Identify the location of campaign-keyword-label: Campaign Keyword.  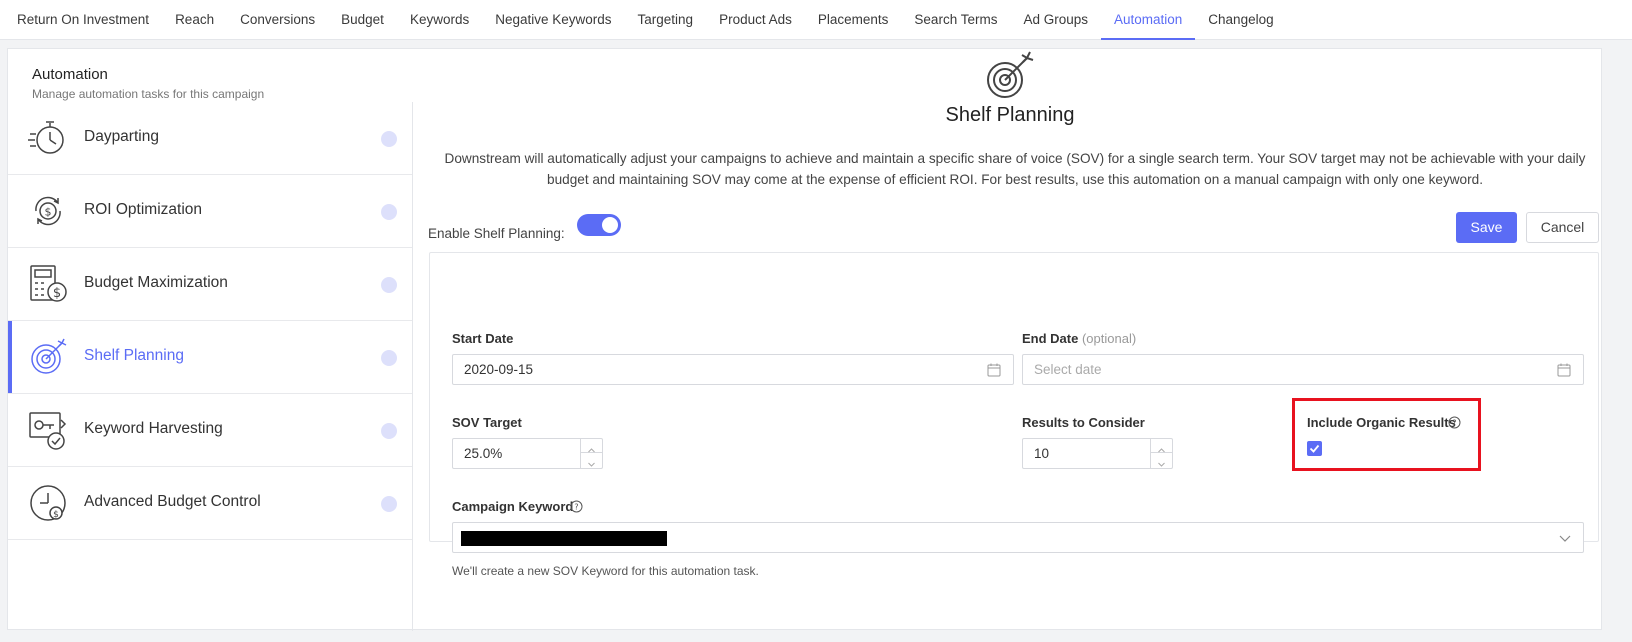
(513, 506).